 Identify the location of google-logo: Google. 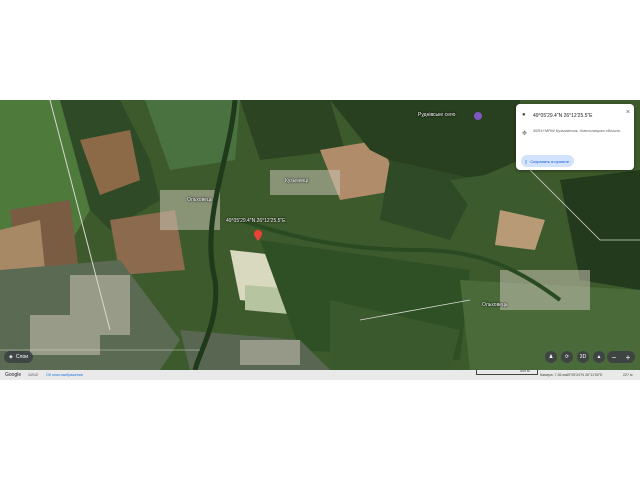
(13, 375).